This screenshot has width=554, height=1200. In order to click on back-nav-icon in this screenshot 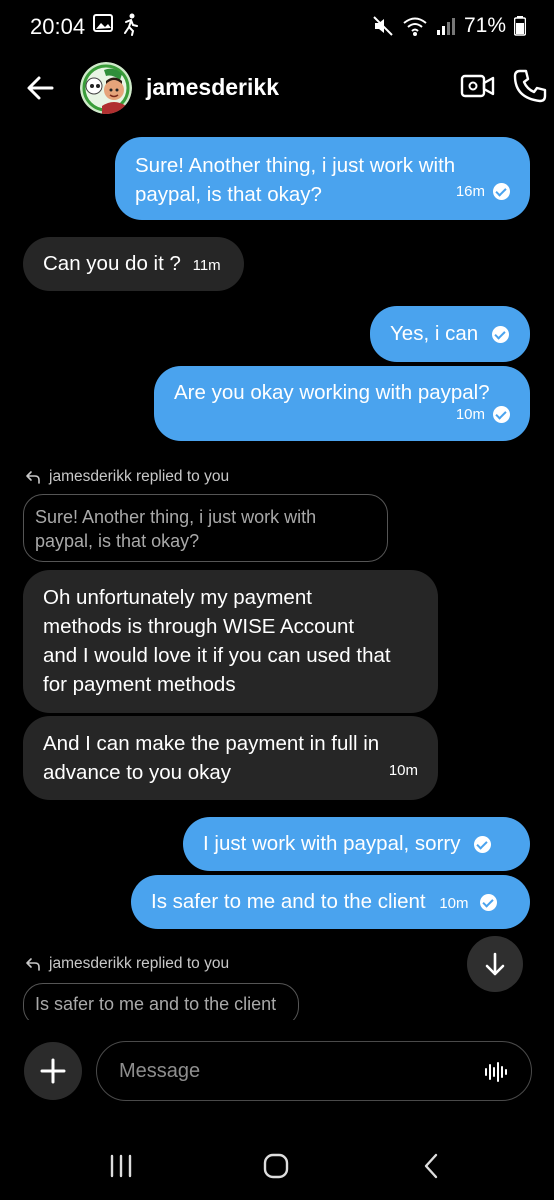, I will do `click(432, 1166)`.